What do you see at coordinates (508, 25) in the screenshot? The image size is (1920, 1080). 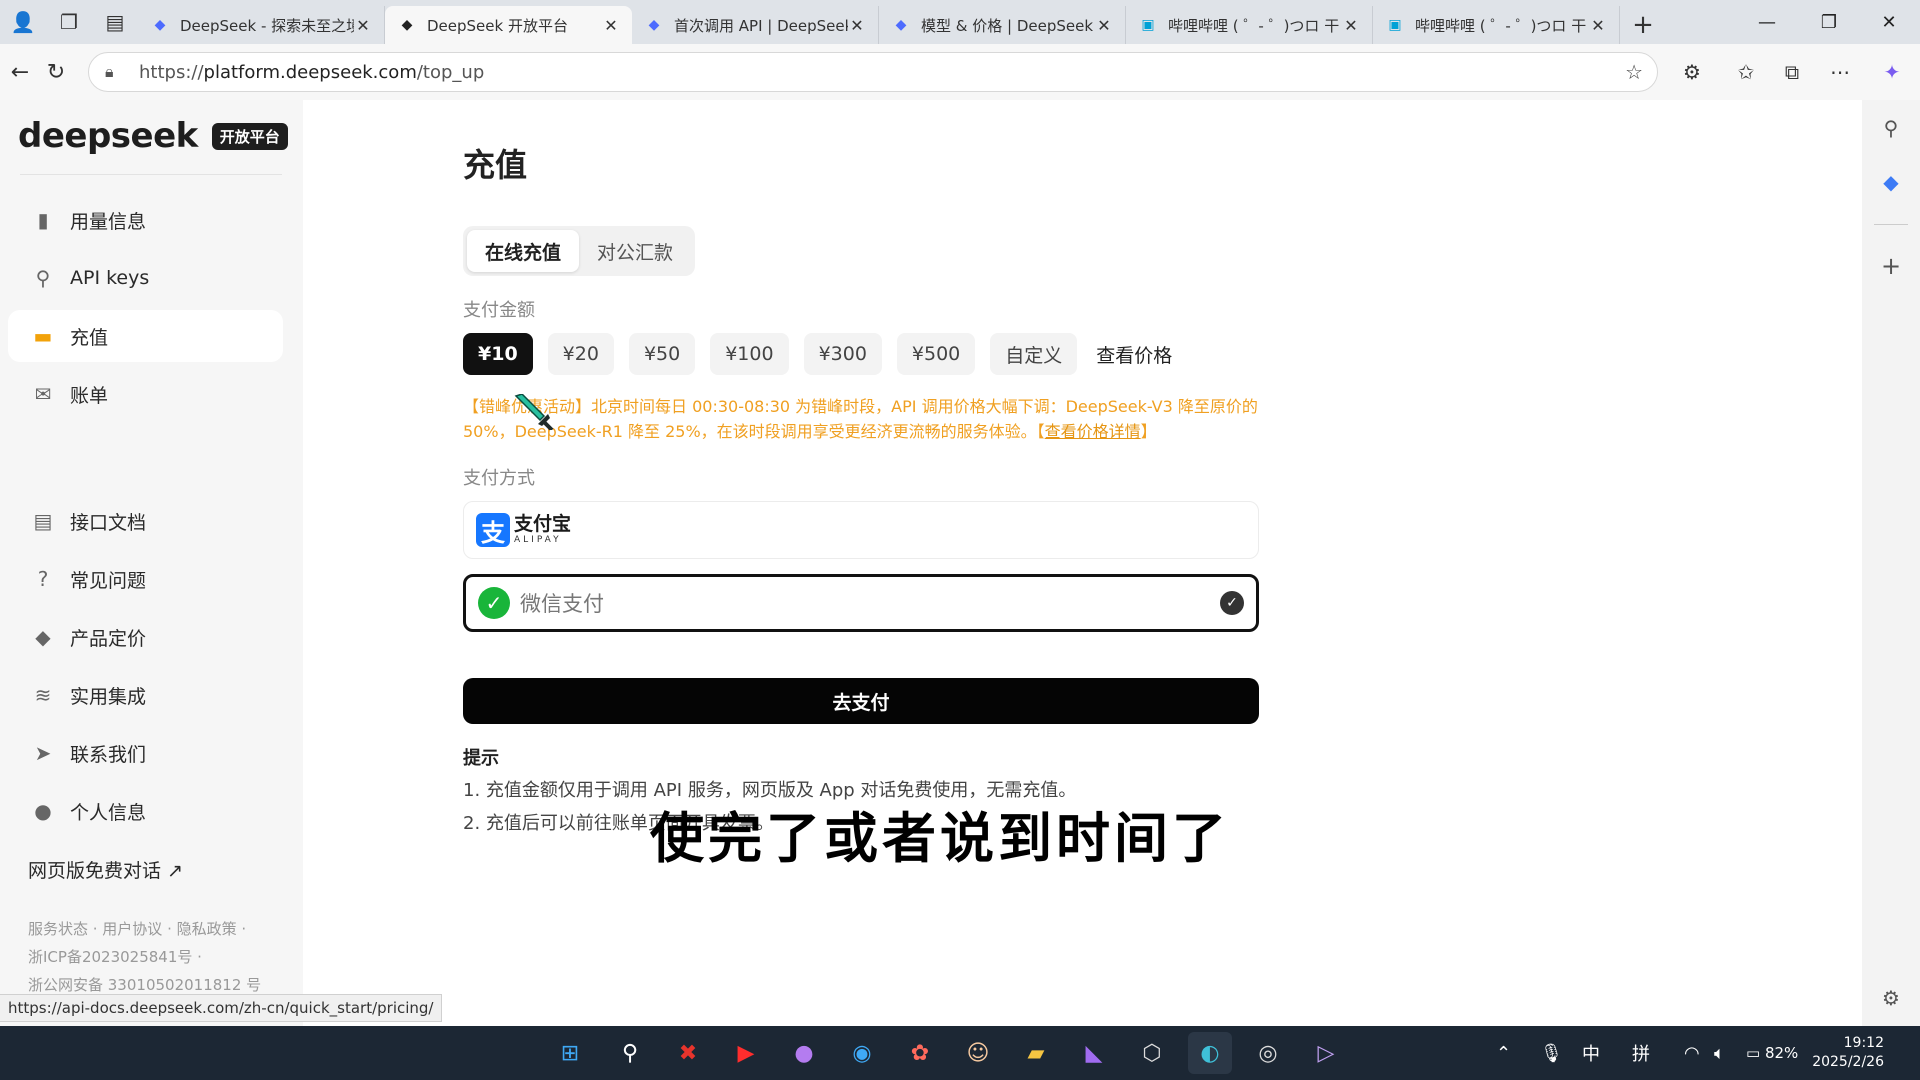 I see `tab-deepseek-platform: ◆ DeepSeek 开放平台 ✕` at bounding box center [508, 25].